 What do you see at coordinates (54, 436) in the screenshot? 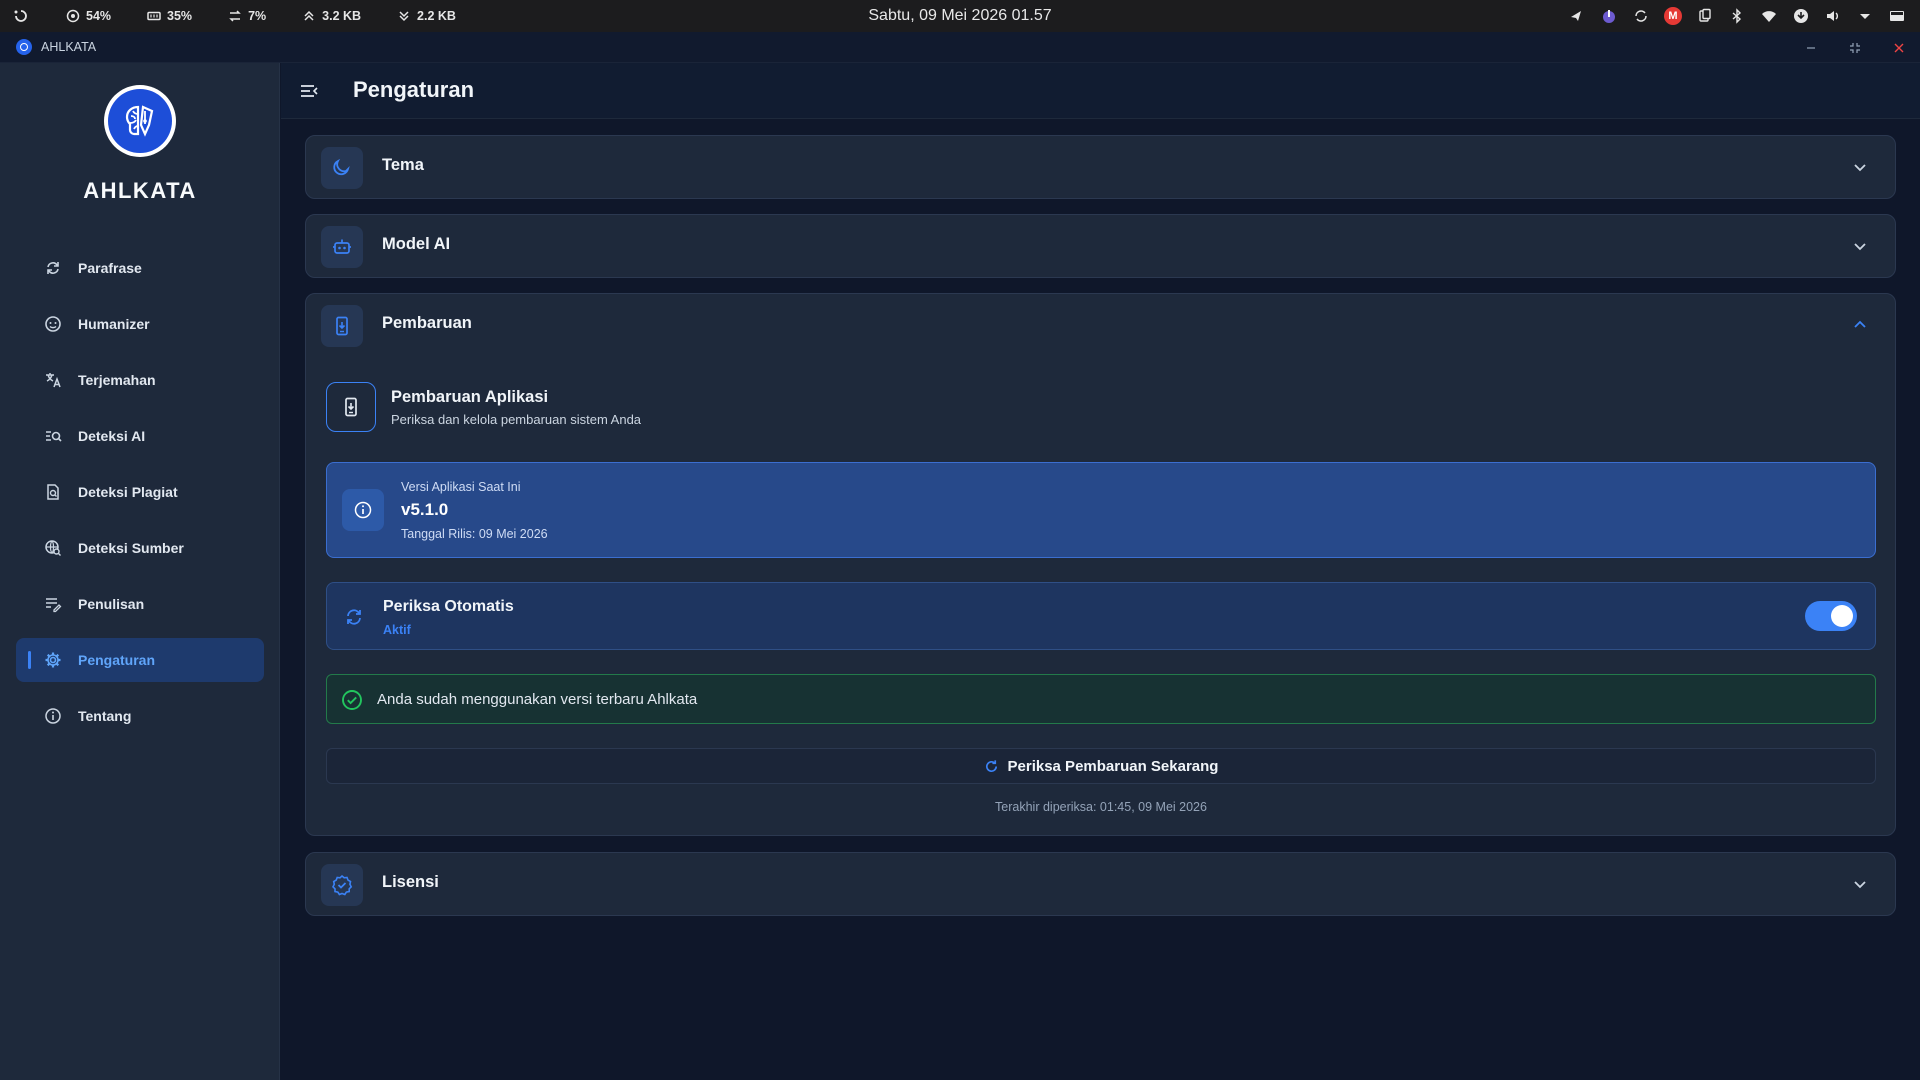
I see `search-list-icon` at bounding box center [54, 436].